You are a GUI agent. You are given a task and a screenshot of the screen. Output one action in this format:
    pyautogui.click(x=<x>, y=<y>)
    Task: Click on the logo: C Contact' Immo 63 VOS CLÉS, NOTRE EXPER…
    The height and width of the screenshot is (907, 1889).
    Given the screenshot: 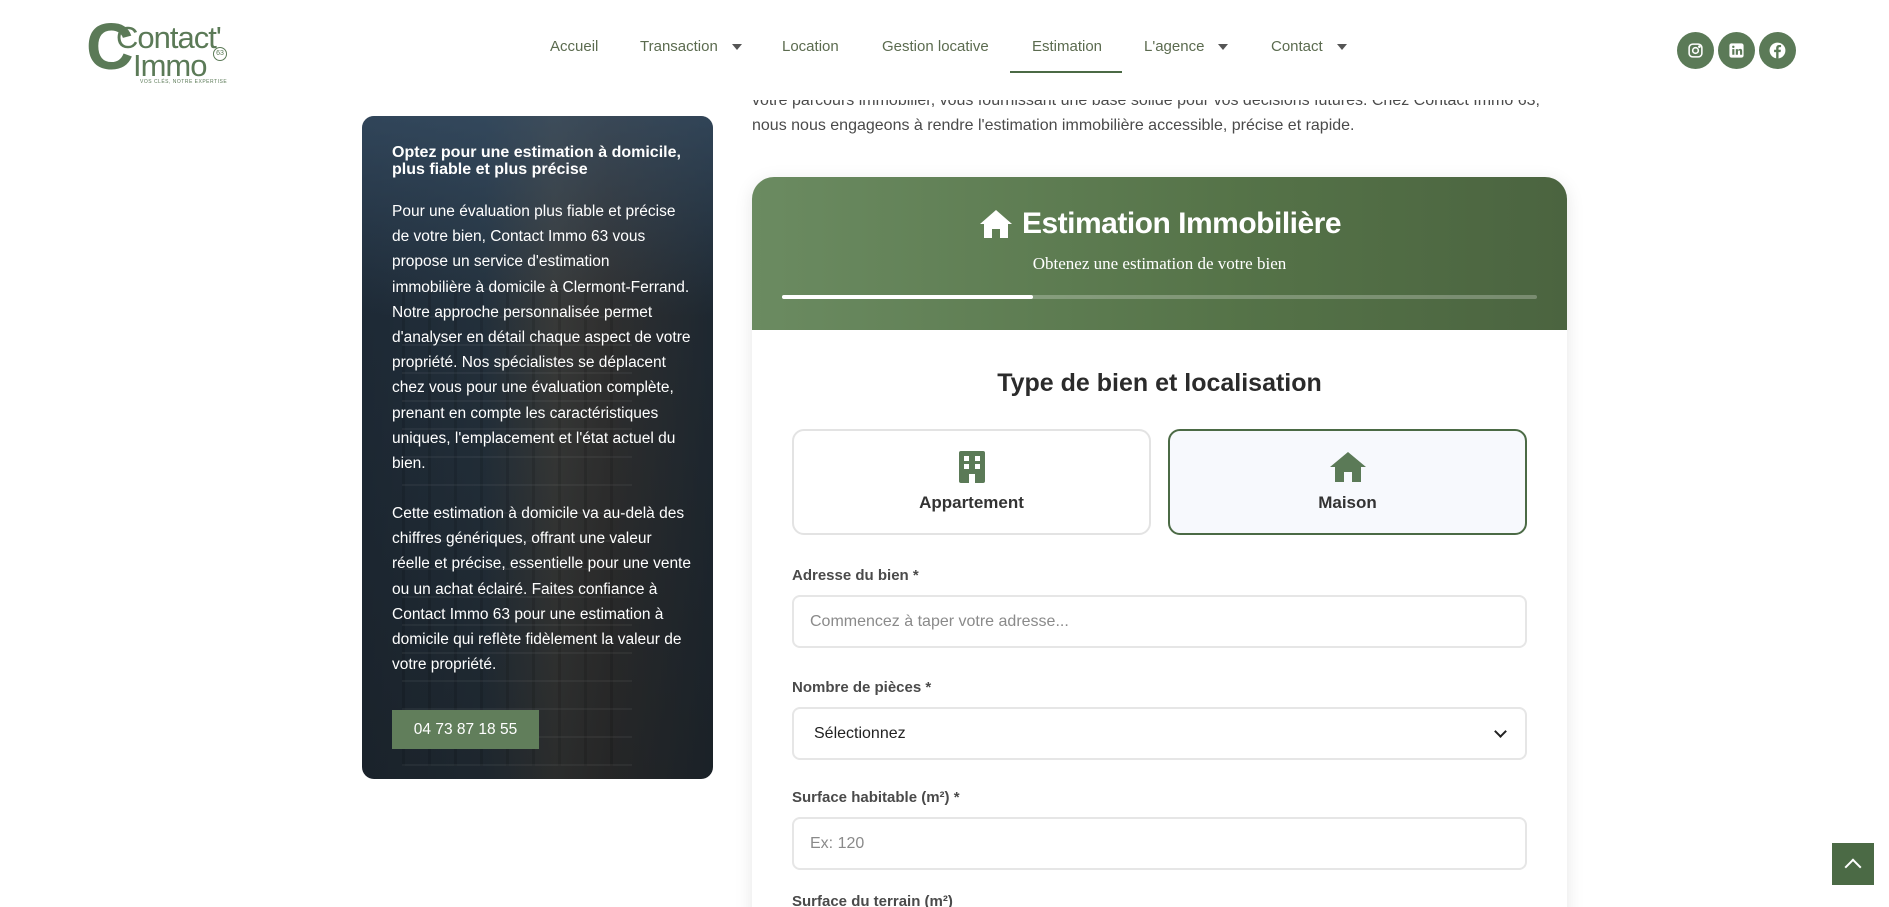 What is the action you would take?
    pyautogui.click(x=161, y=50)
    